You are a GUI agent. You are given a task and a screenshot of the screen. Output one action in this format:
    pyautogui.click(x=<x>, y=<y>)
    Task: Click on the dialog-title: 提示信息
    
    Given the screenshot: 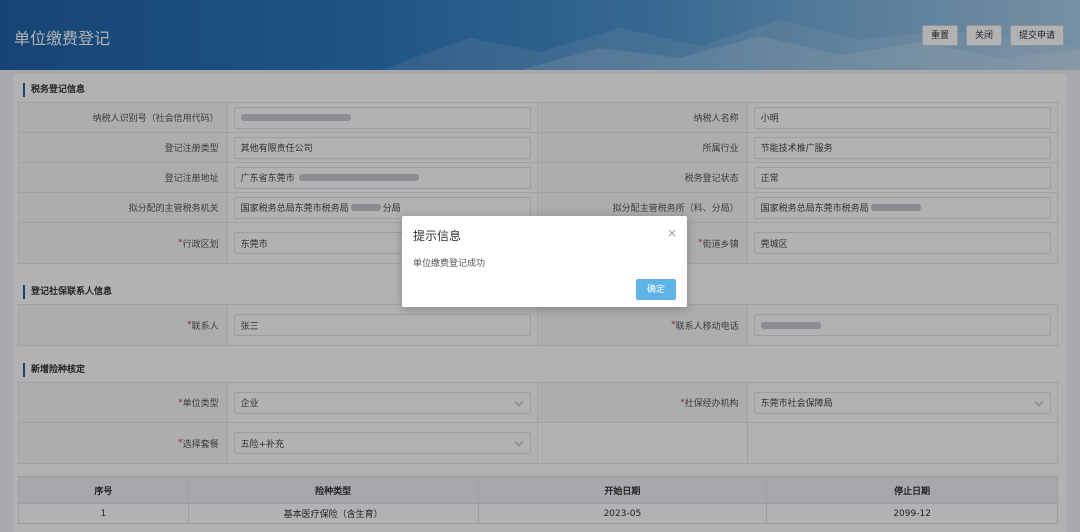 What is the action you would take?
    pyautogui.click(x=437, y=236)
    